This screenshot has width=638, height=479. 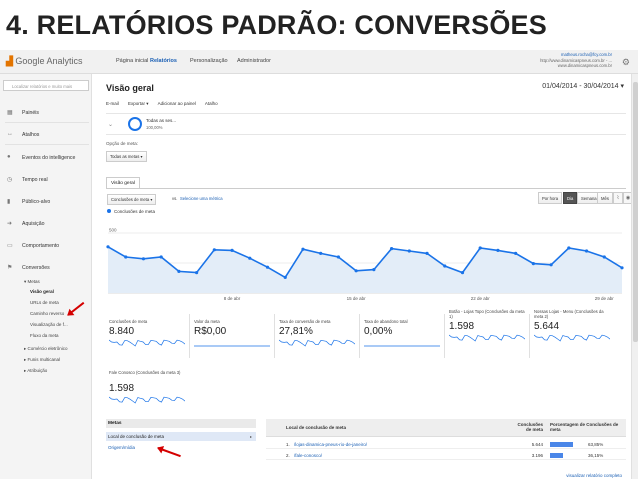 I want to click on report-search-input: Localizar relatórios e muito mais, so click(x=46, y=85).